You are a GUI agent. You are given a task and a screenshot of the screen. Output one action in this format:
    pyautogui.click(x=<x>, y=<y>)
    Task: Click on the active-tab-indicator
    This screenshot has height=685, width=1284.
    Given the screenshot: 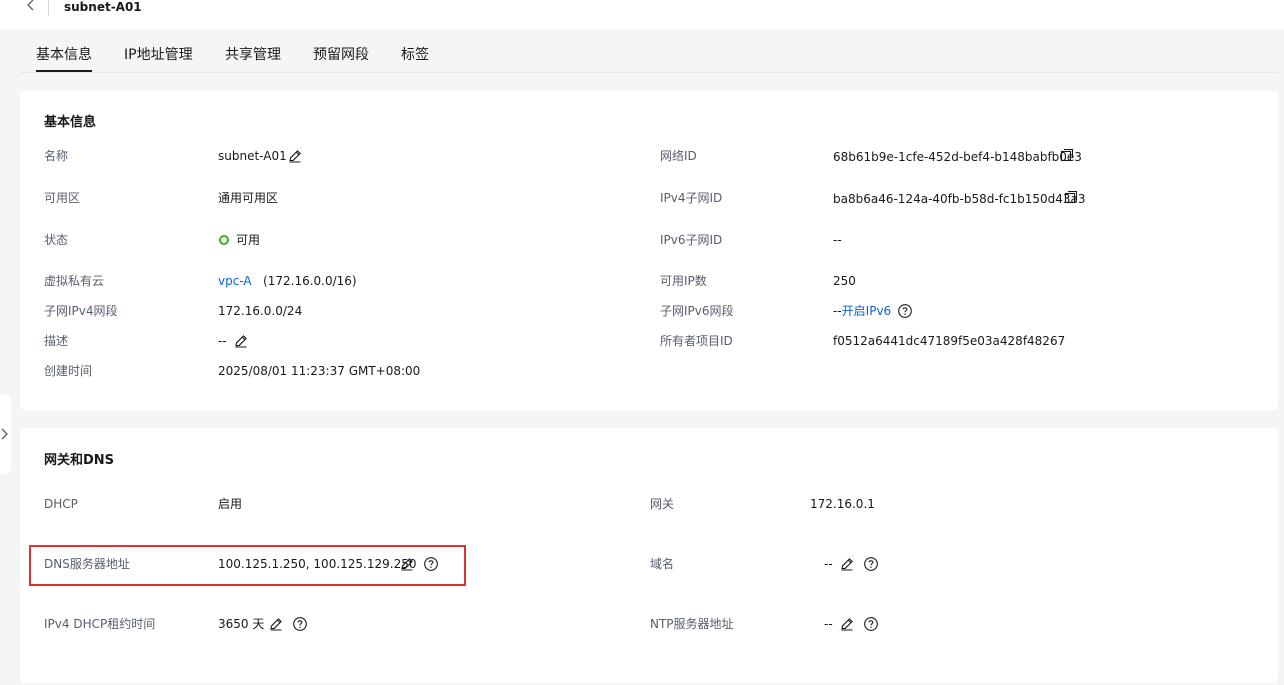 What is the action you would take?
    pyautogui.click(x=64, y=71)
    